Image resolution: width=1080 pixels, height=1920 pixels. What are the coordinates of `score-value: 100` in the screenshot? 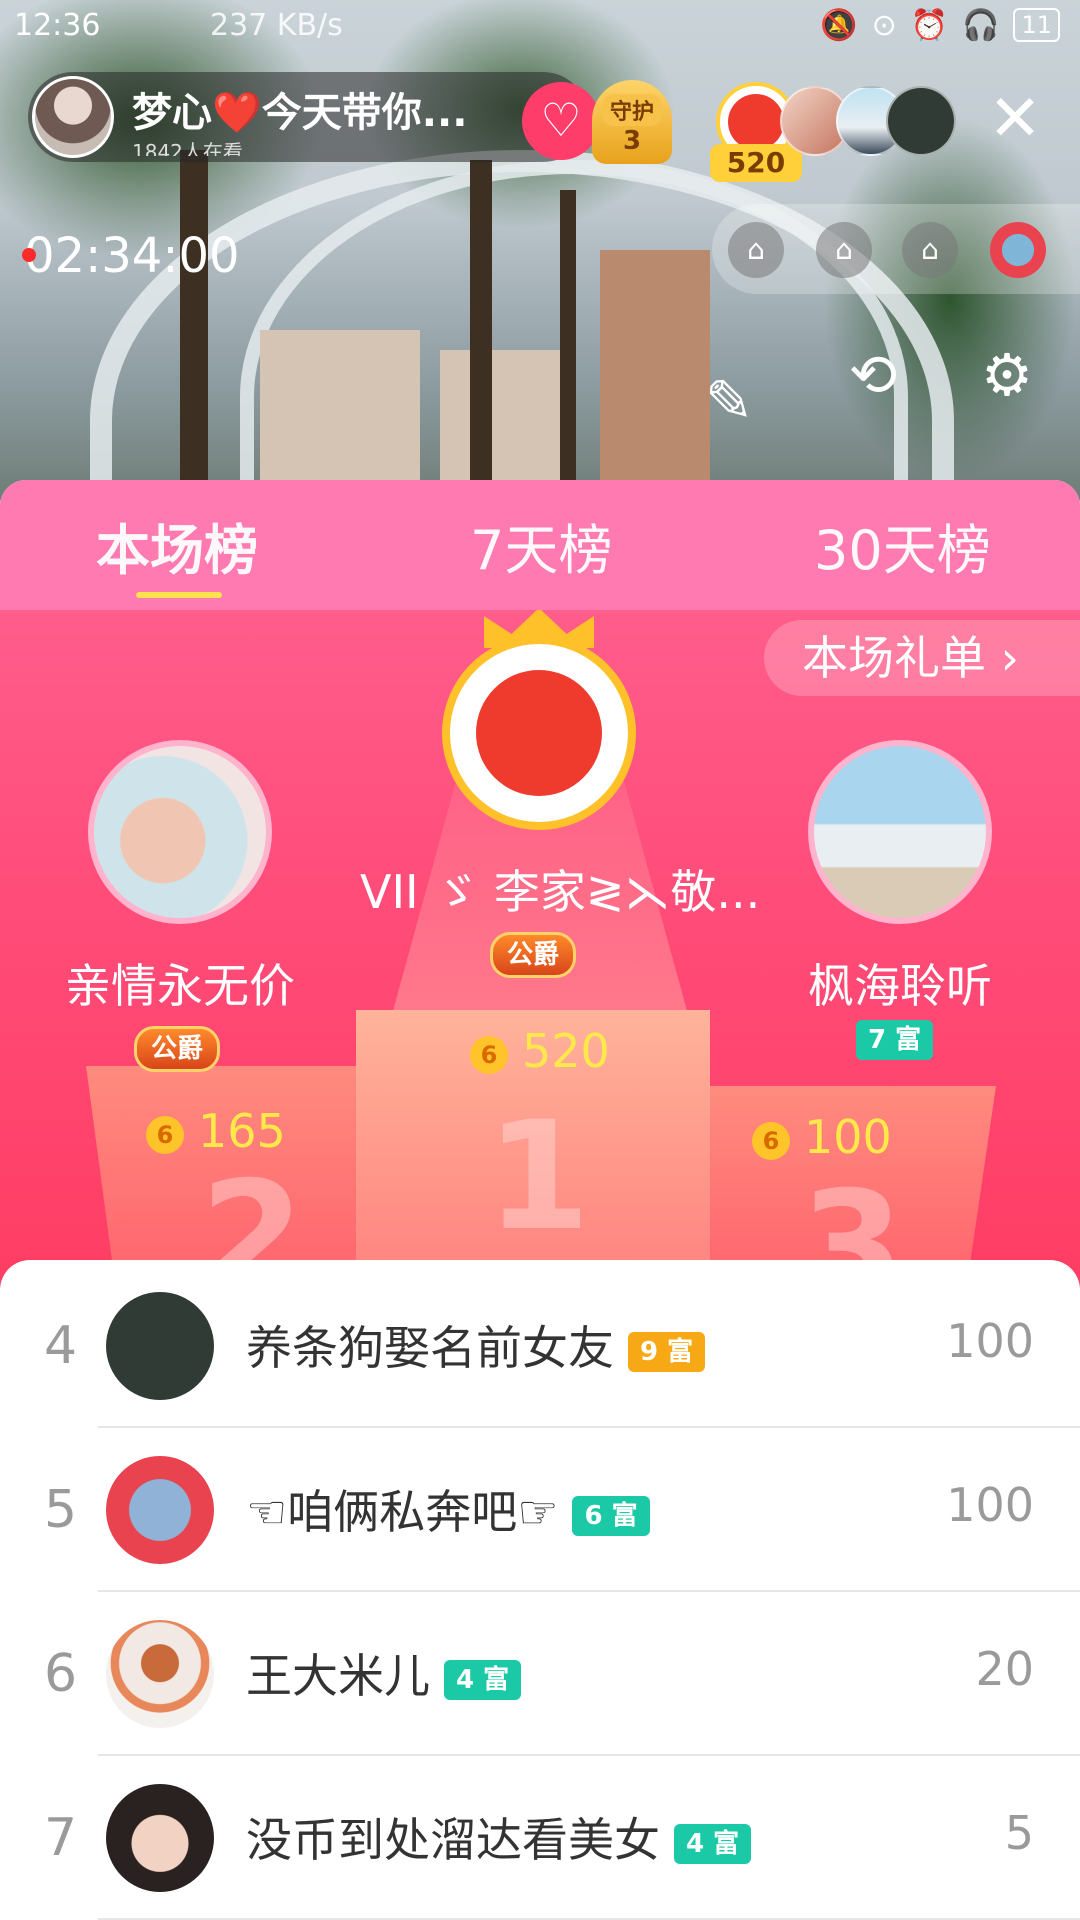 It's located at (848, 1137).